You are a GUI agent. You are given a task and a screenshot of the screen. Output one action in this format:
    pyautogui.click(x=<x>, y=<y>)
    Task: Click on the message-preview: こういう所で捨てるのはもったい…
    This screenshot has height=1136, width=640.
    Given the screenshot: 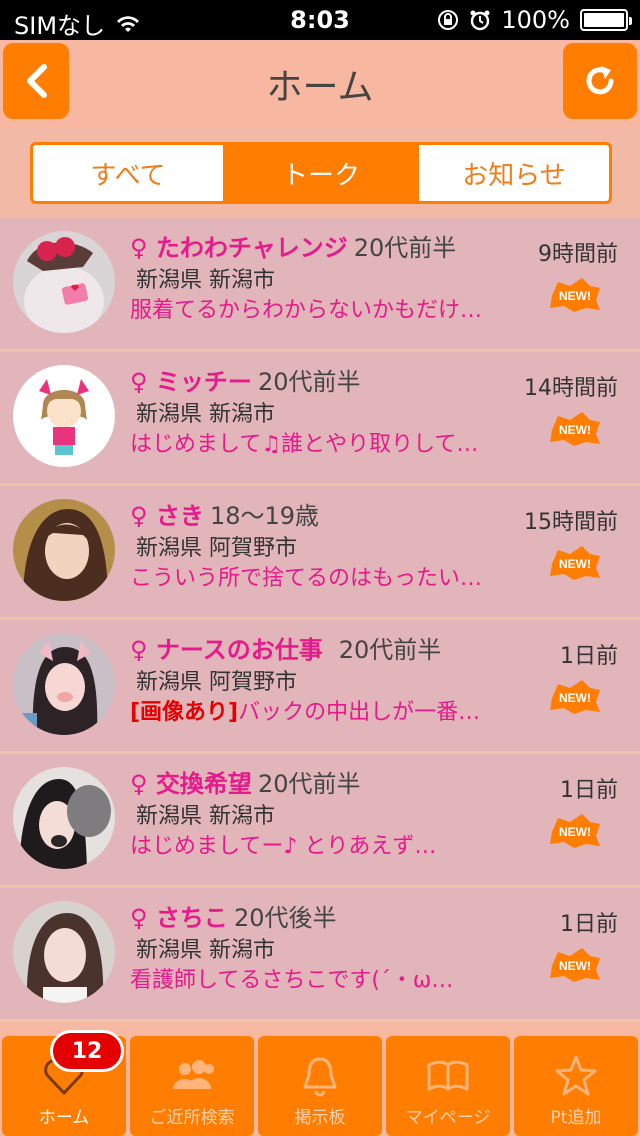 What is the action you would take?
    pyautogui.click(x=320, y=576)
    